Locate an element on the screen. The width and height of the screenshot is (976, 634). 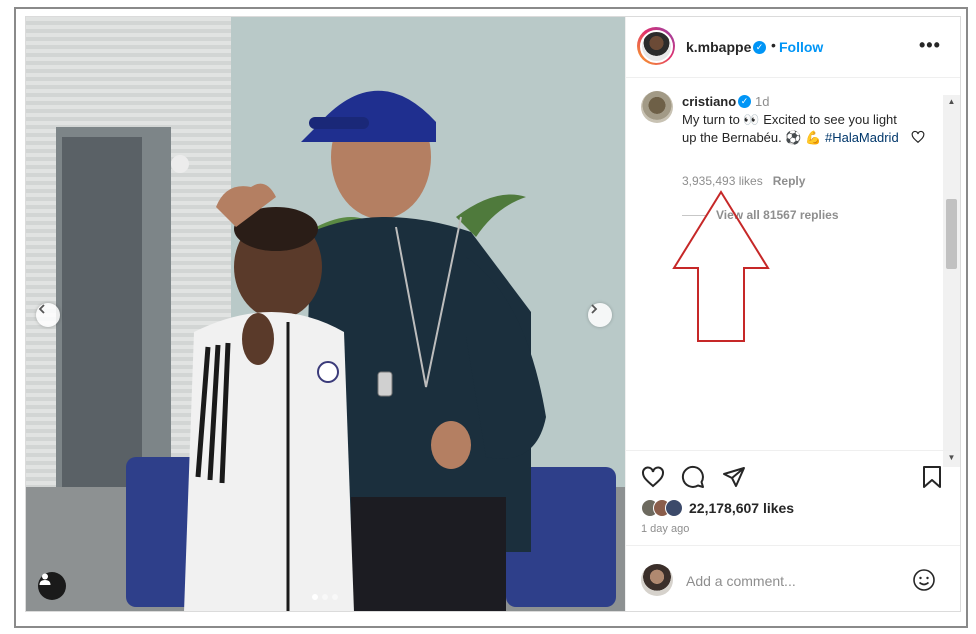
likes-row: 22,178,607 likes is located at coordinates (717, 508).